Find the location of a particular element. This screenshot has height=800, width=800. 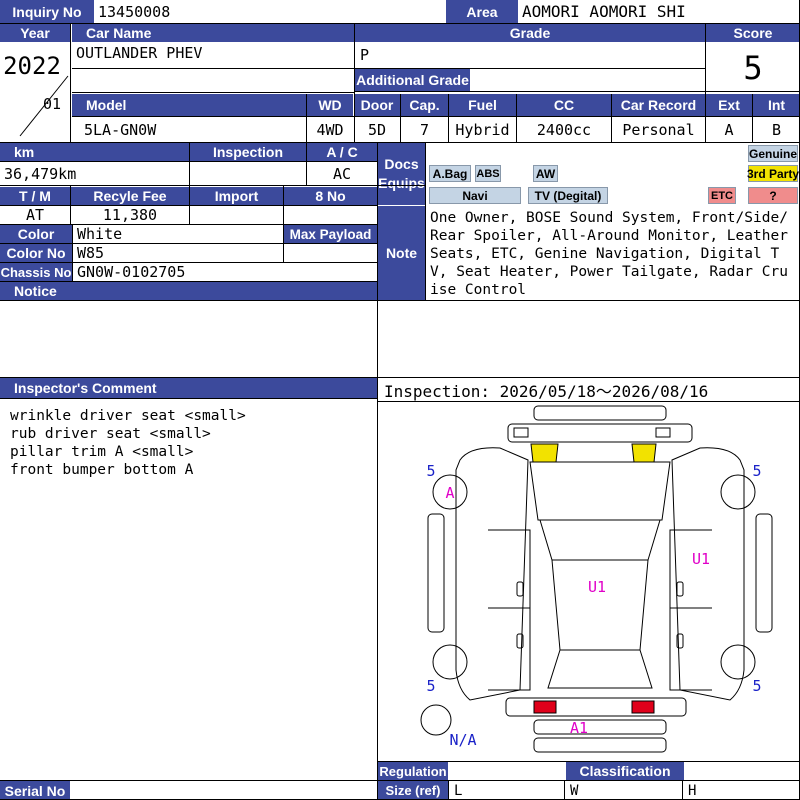

size-h: H is located at coordinates (692, 790).